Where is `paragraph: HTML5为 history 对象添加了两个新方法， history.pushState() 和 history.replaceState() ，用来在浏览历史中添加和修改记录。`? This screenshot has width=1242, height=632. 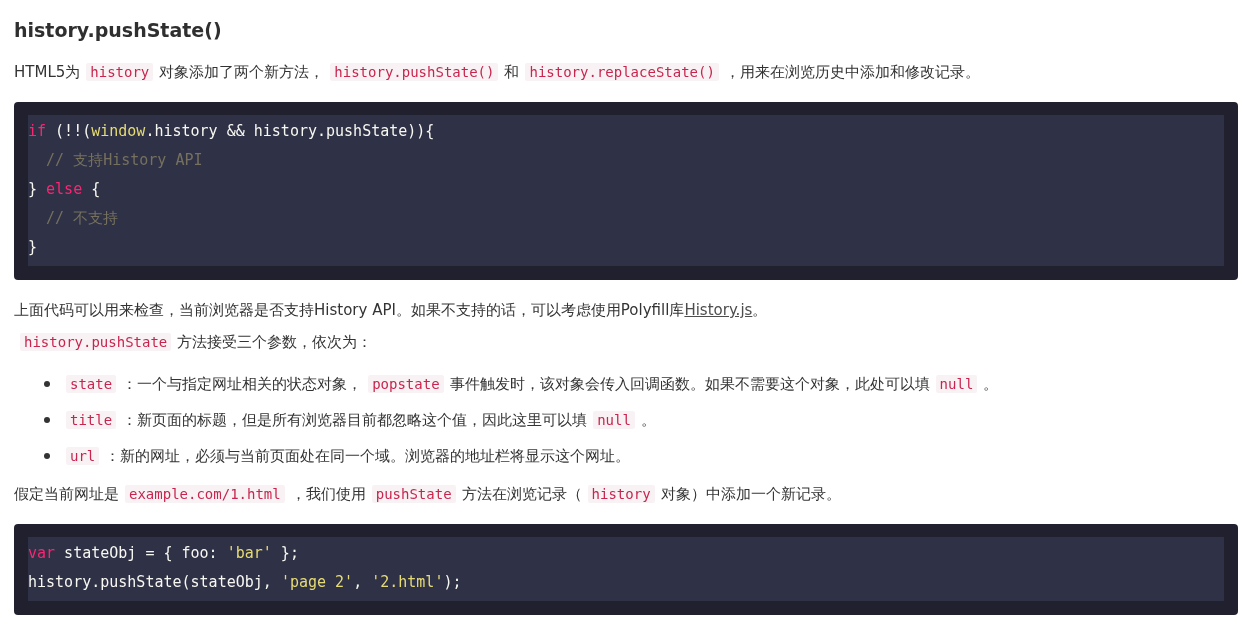
paragraph: HTML5为 history 对象添加了两个新方法， history.pushState() 和 history.replaceState() ，用来在浏览历史中添加和修改记录。 is located at coordinates (497, 72).